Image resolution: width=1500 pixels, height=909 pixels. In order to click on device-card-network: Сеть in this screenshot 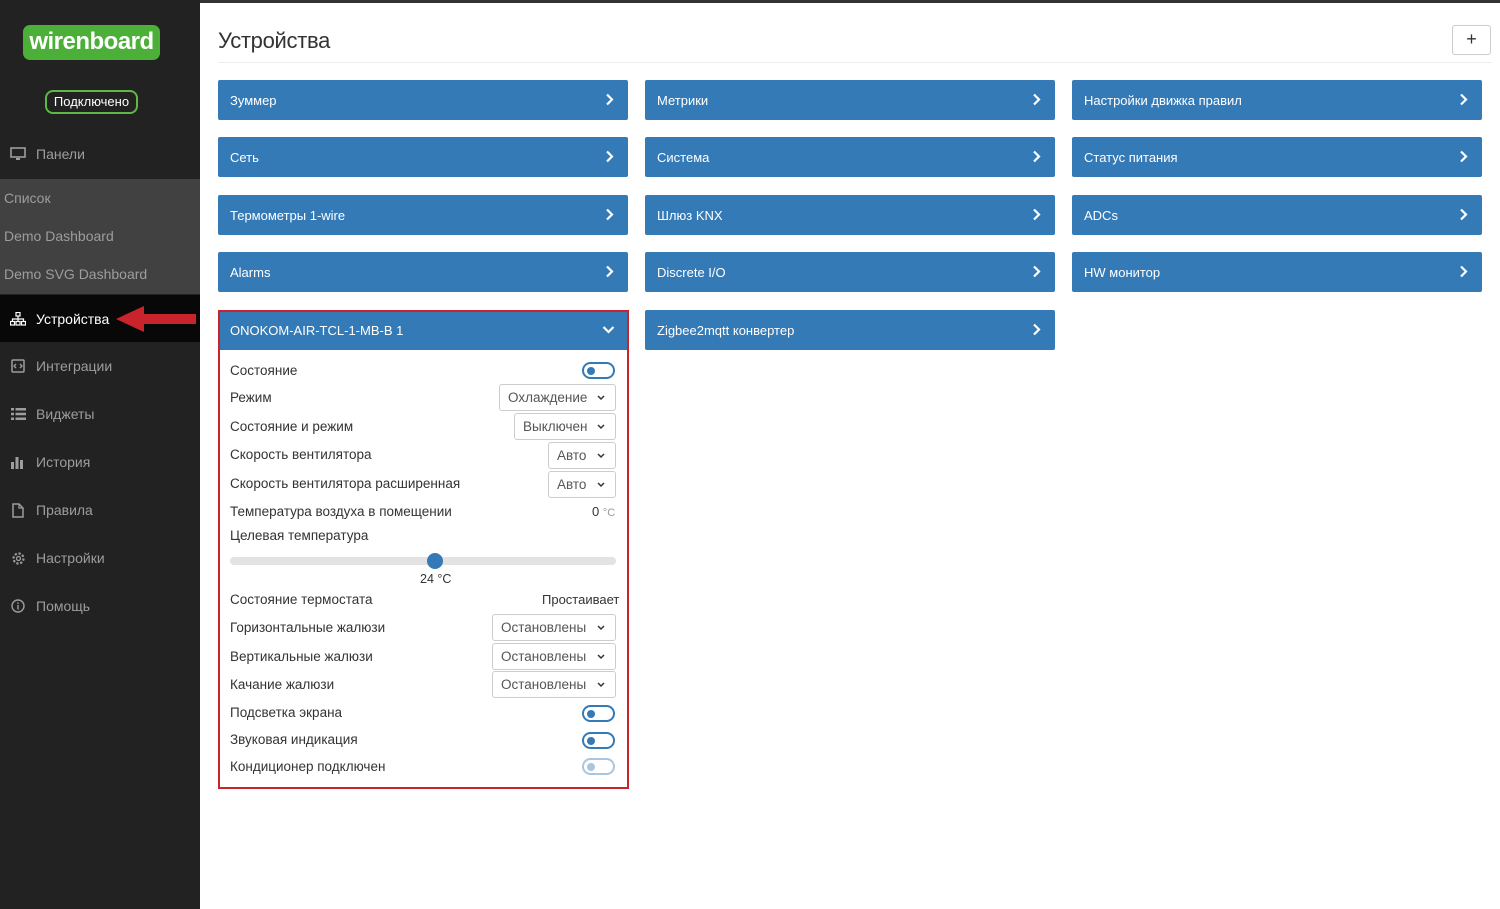, I will do `click(423, 157)`.